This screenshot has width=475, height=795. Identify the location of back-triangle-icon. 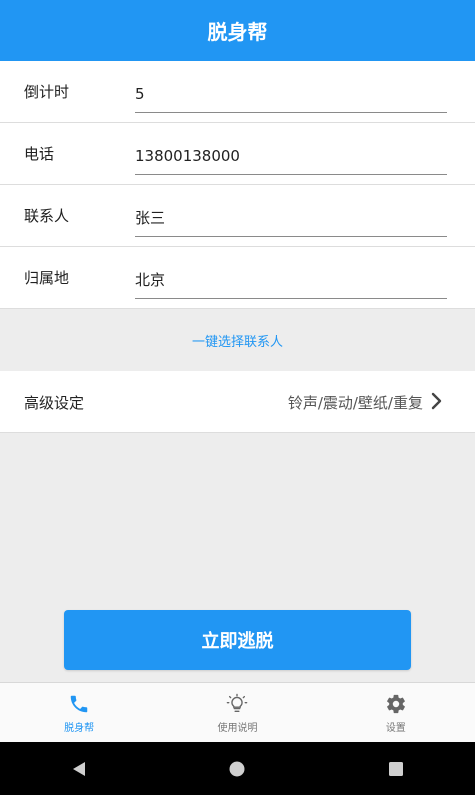
(79, 768).